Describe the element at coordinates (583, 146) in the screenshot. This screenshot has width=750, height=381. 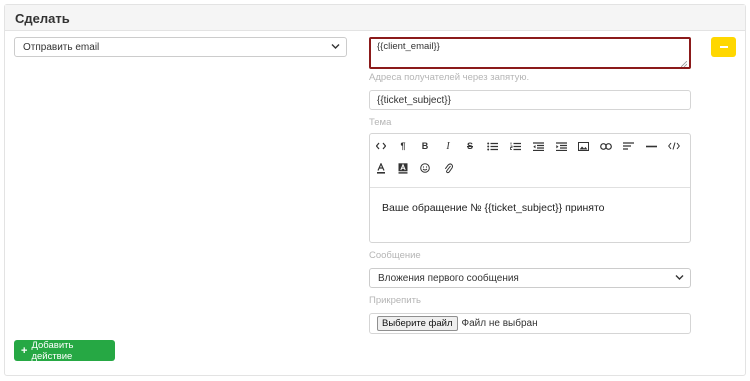
I see `image-icon` at that location.